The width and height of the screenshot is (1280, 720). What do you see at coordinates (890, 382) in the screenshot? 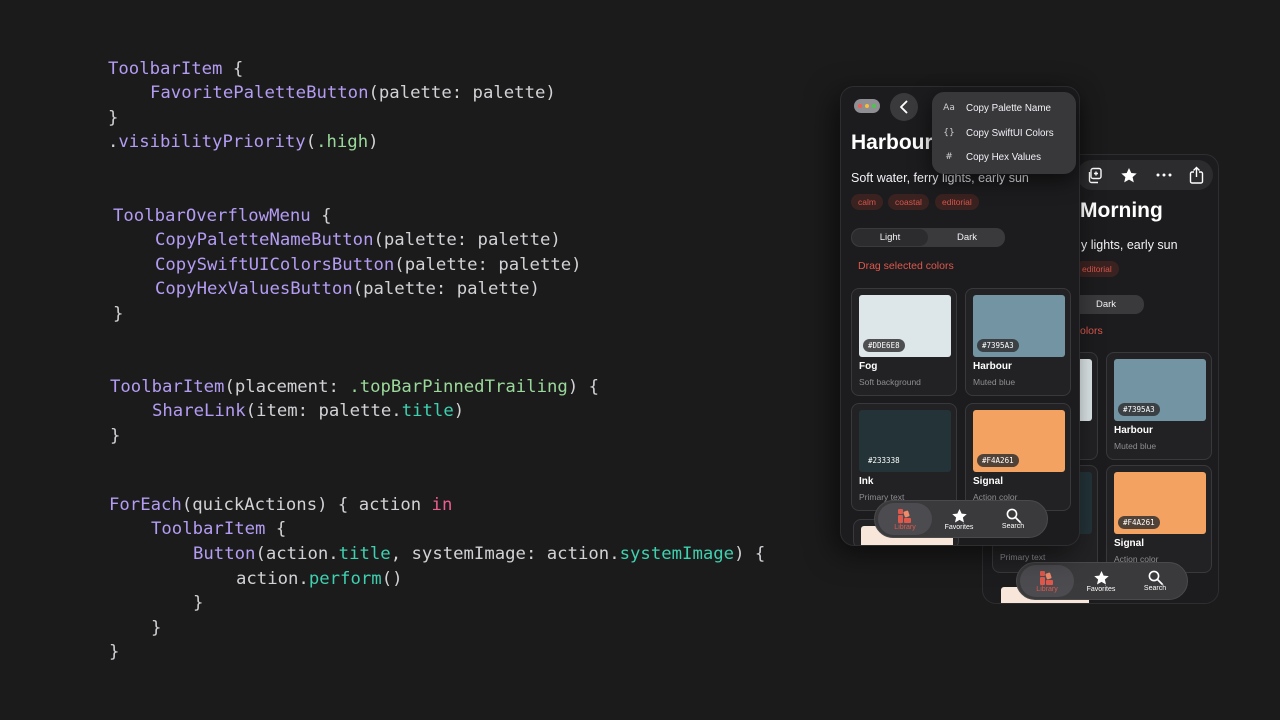
I see `color-desc: Soft background` at bounding box center [890, 382].